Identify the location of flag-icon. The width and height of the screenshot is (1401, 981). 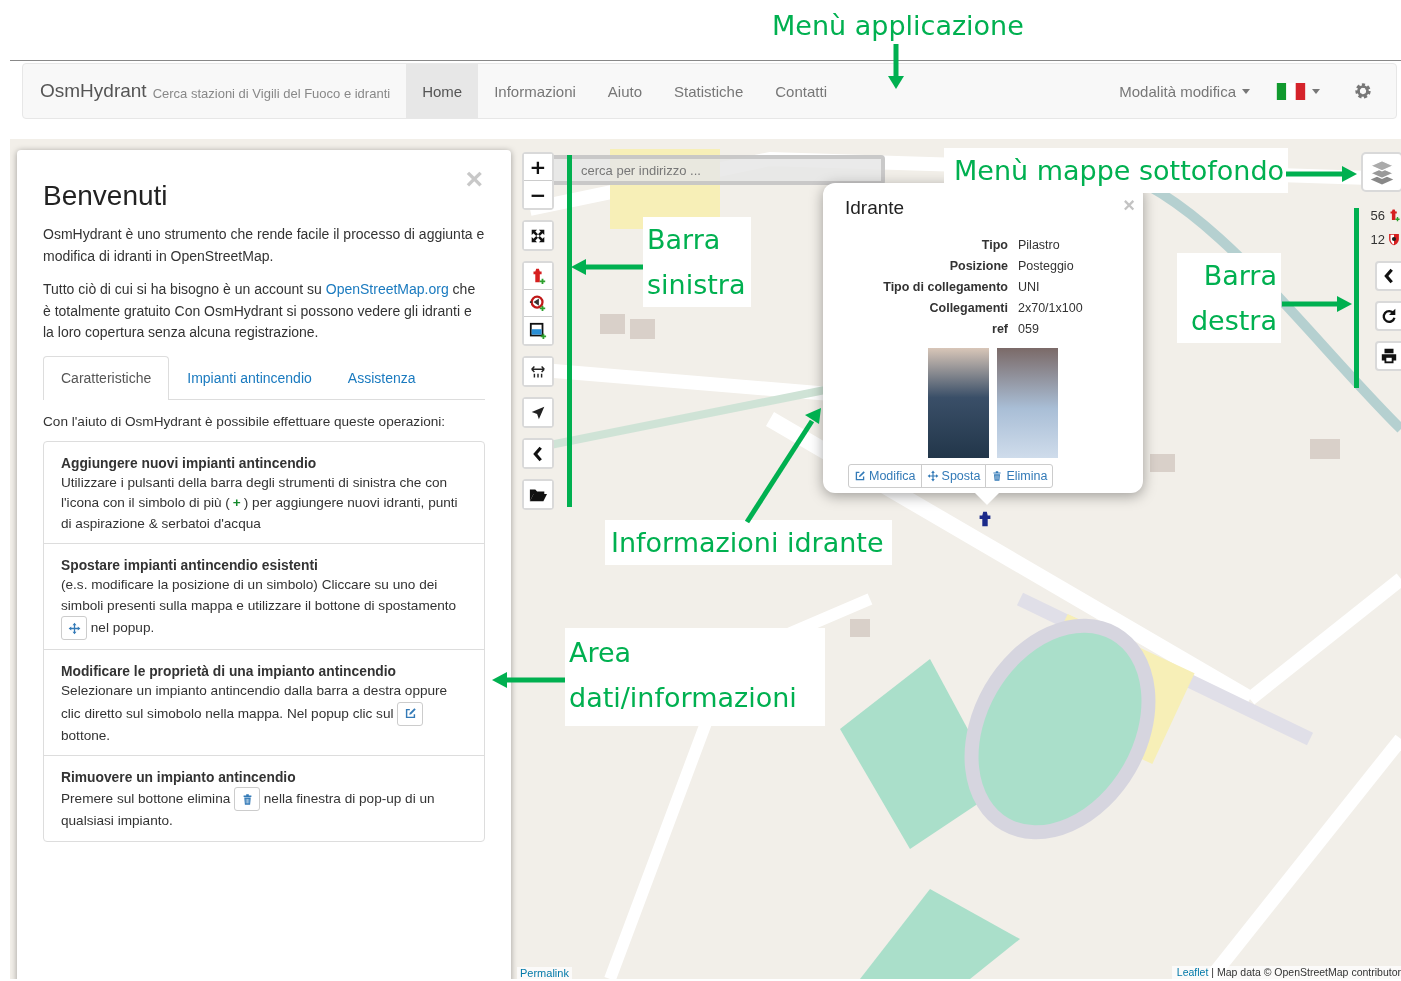
(1291, 91).